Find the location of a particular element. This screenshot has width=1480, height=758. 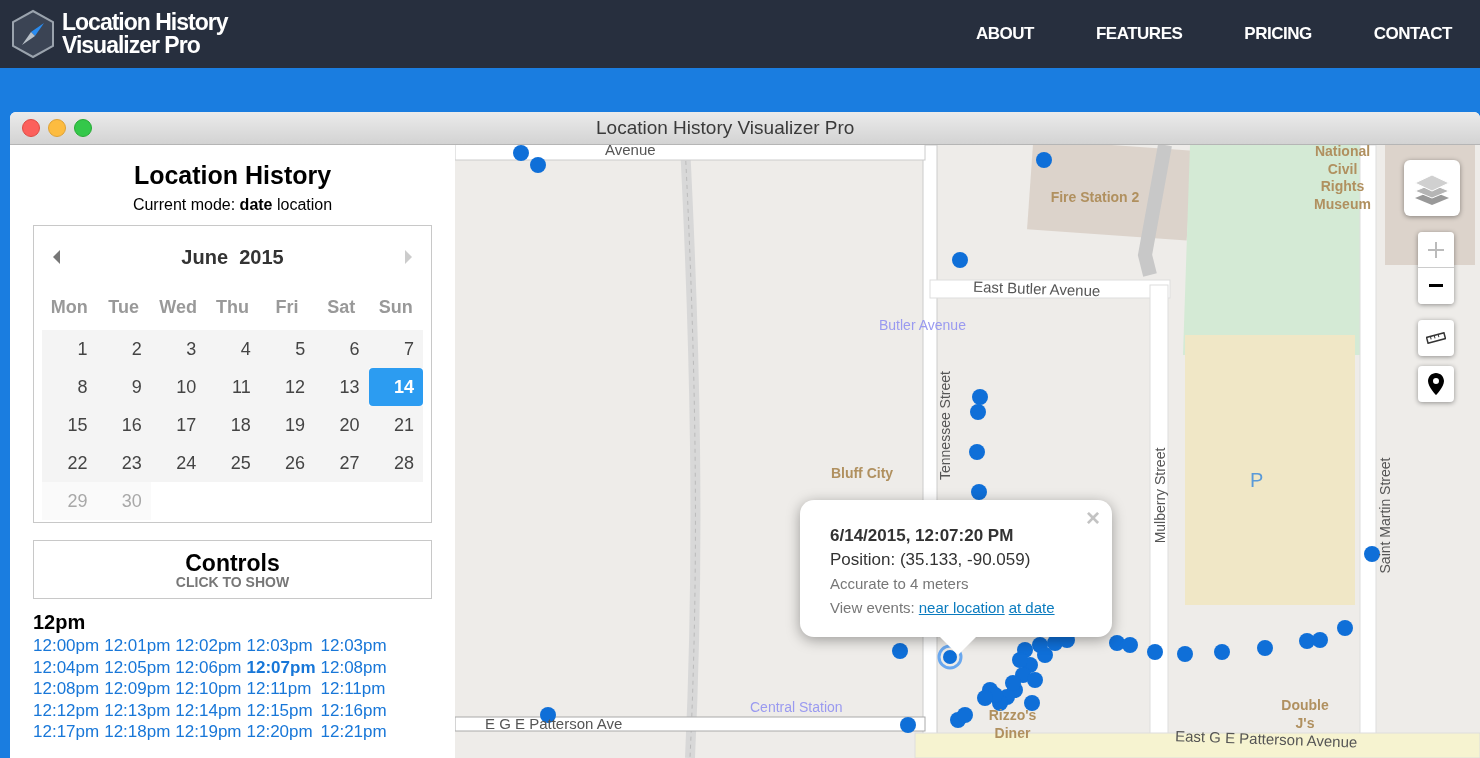

time-link: 12:15pm is located at coordinates (281, 710).